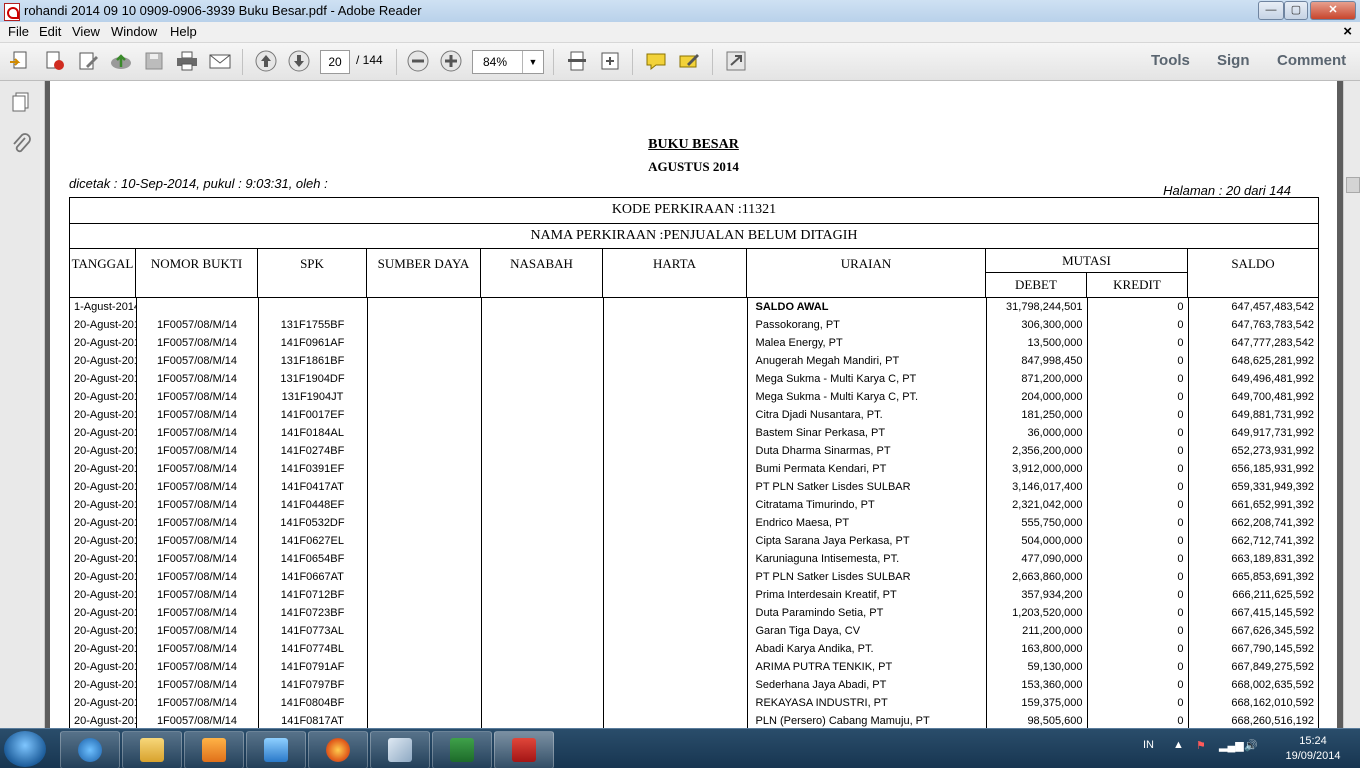 Image resolution: width=1360 pixels, height=768 pixels. I want to click on vertical-scrollbar, so click(1351, 404).